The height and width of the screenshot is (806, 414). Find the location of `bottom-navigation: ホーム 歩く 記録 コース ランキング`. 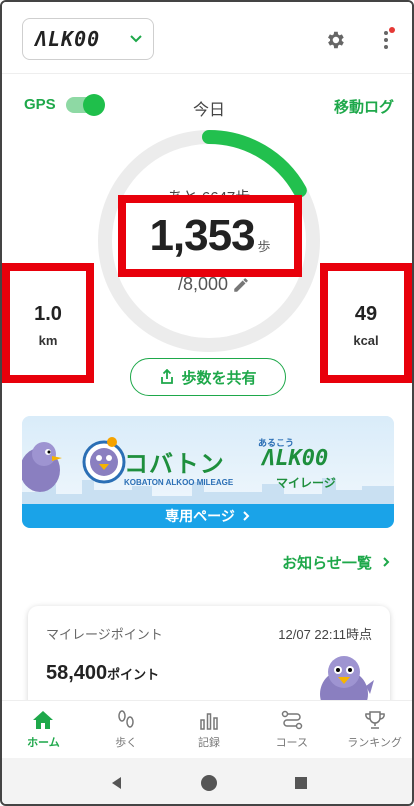

bottom-navigation: ホーム 歩く 記録 コース ランキング is located at coordinates (207, 729).